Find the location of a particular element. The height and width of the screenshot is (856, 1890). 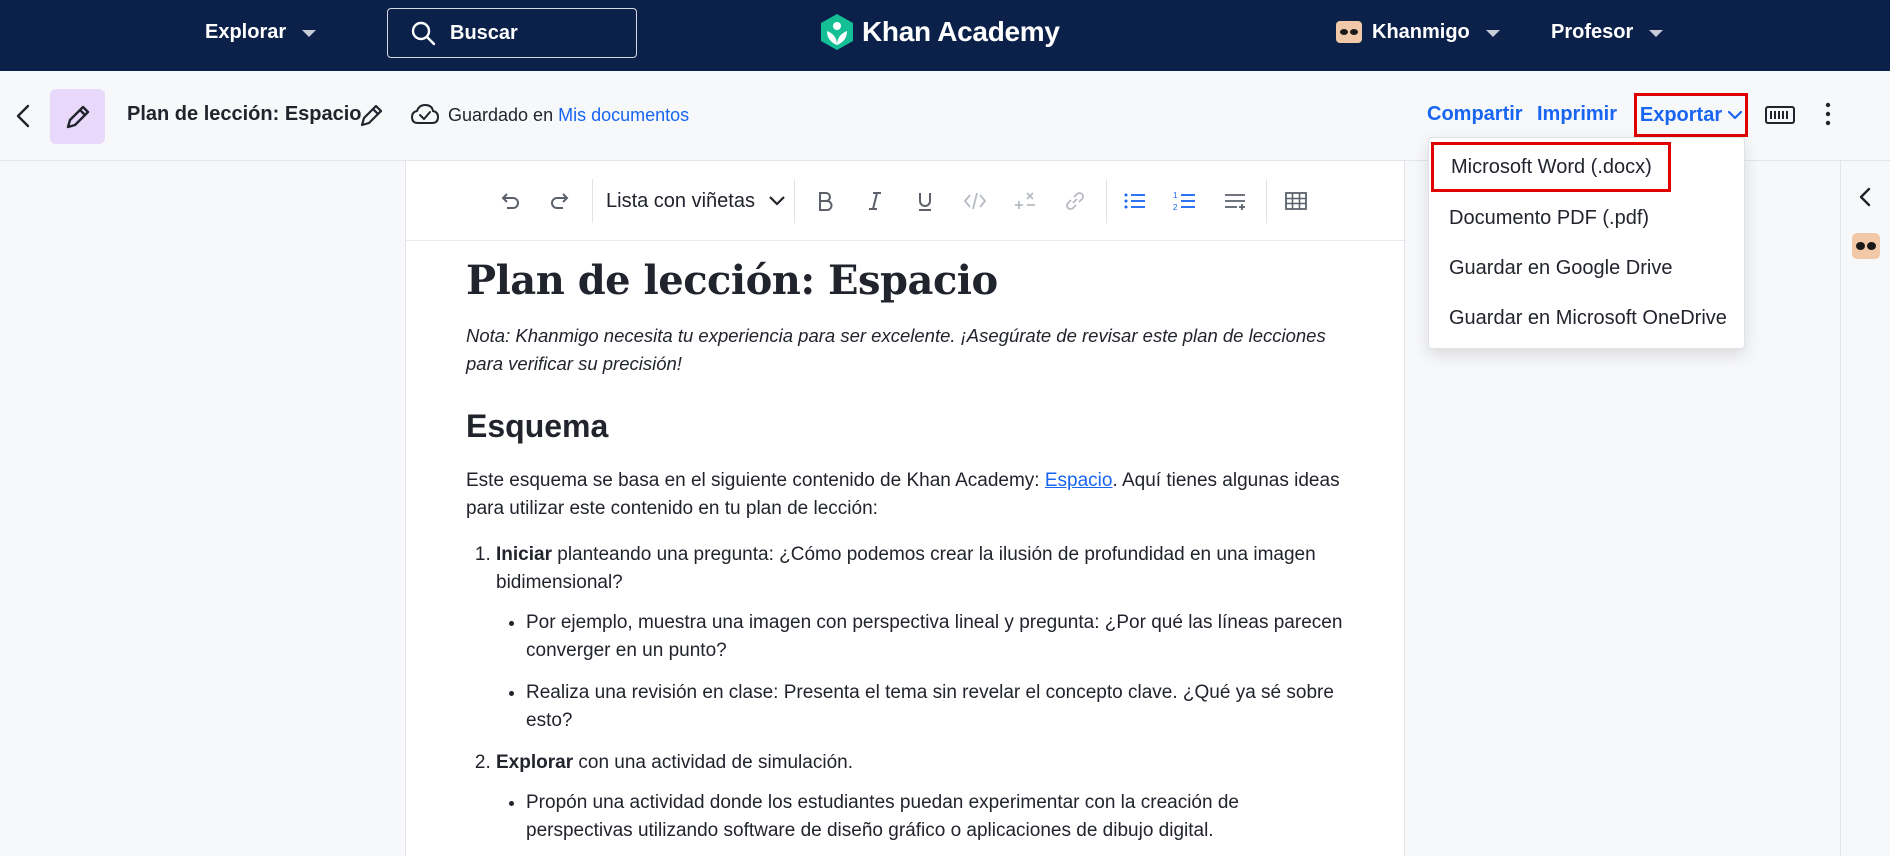

list-style-value: Lista con viñetas is located at coordinates (680, 200).